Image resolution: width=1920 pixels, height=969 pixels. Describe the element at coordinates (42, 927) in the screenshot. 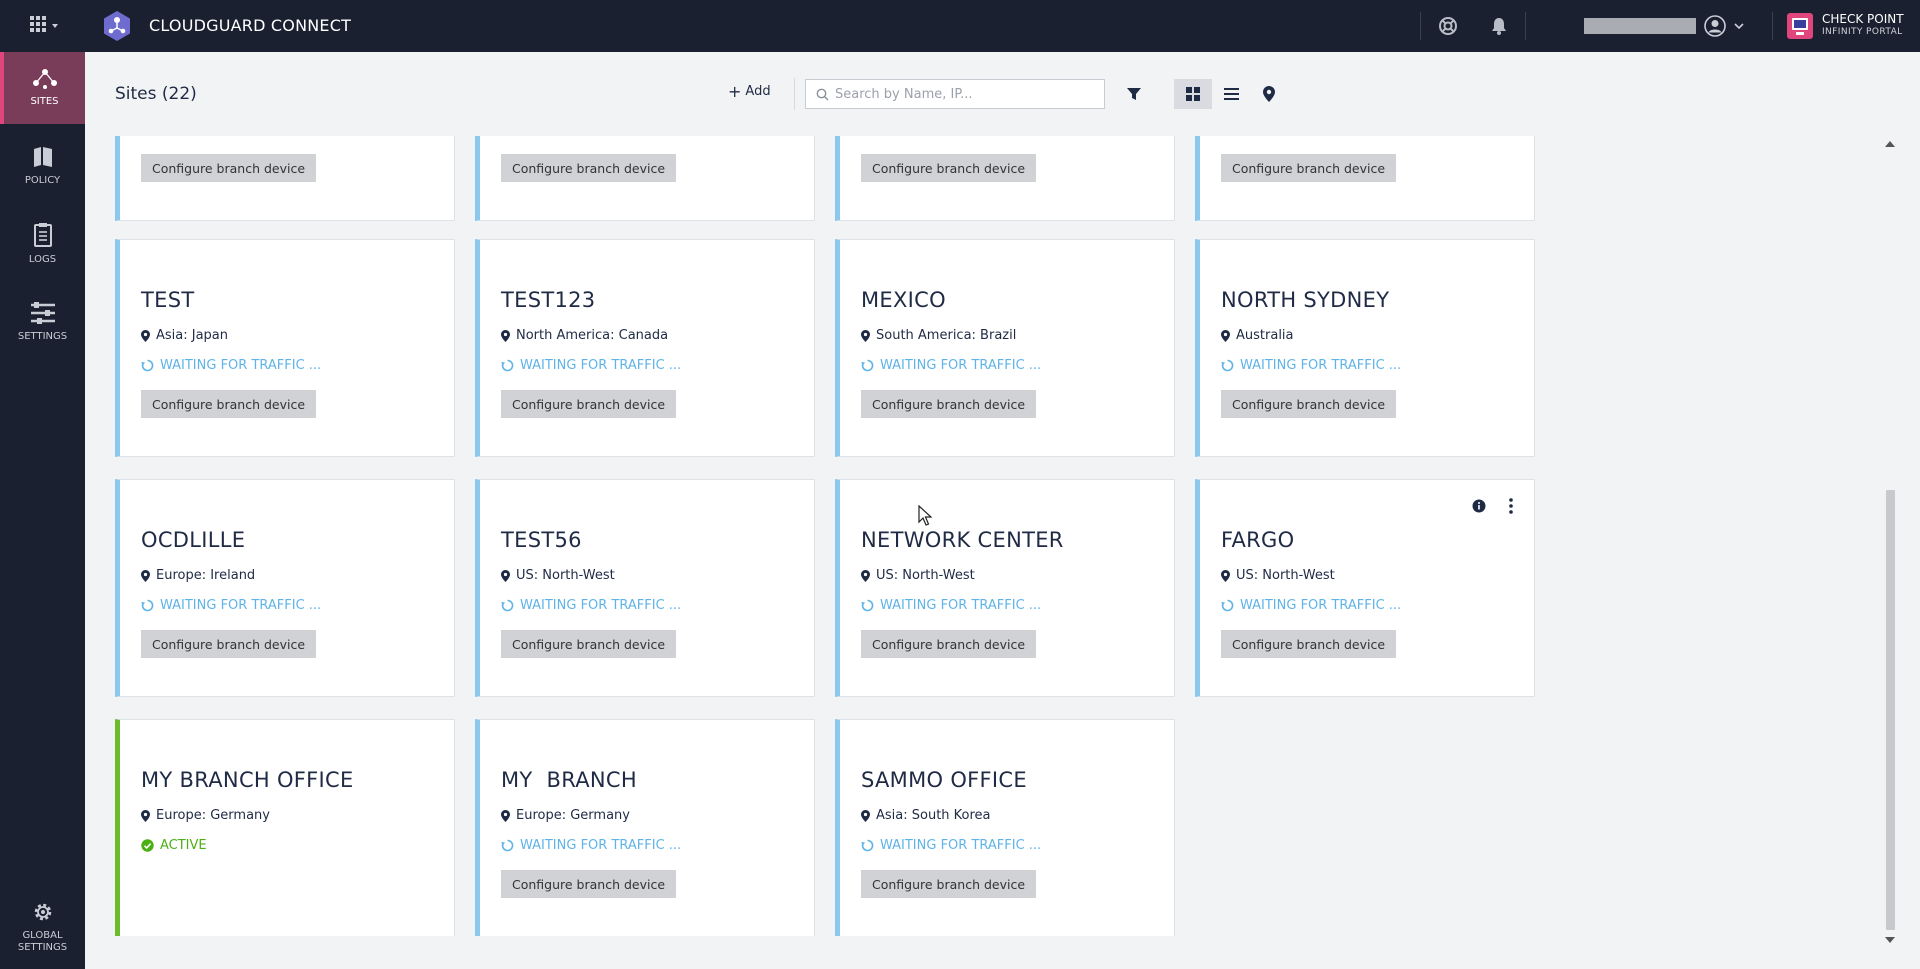

I see `sidebar-item-global-settings: GLOBAL SETTINGS` at that location.